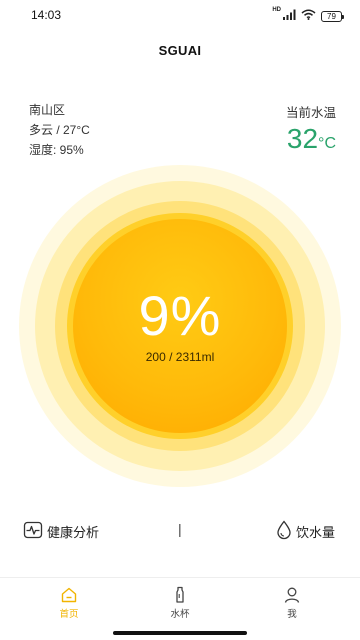  I want to click on weather-humidity: 湿度: 95%, so click(56, 150).